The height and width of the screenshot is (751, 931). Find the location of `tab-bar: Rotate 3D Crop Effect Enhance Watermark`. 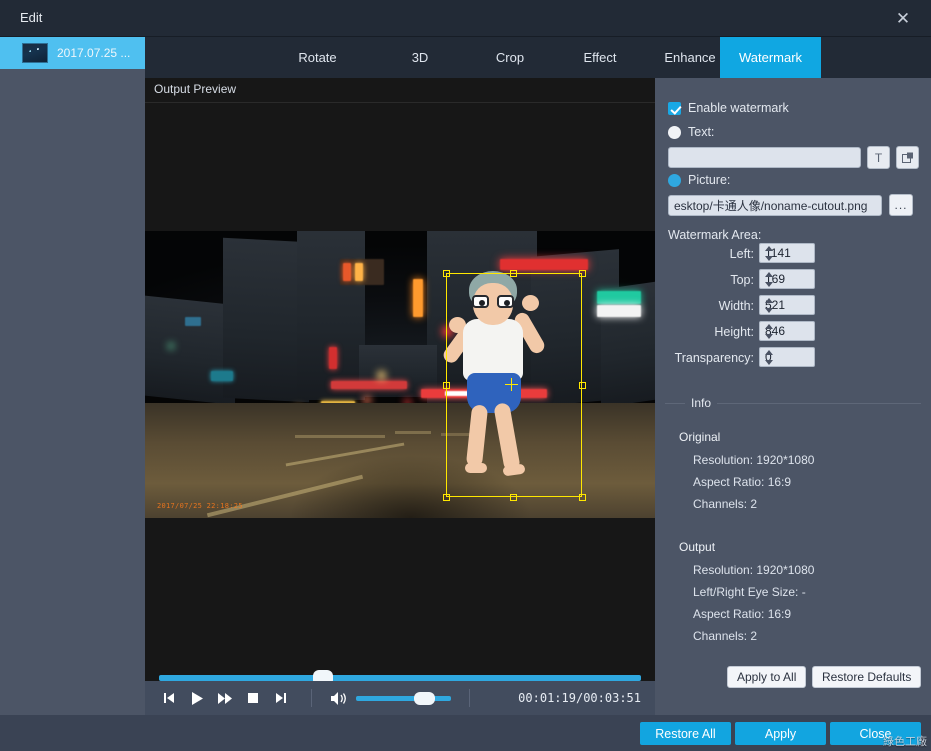

tab-bar: Rotate 3D Crop Effect Enhance Watermark is located at coordinates (538, 57).